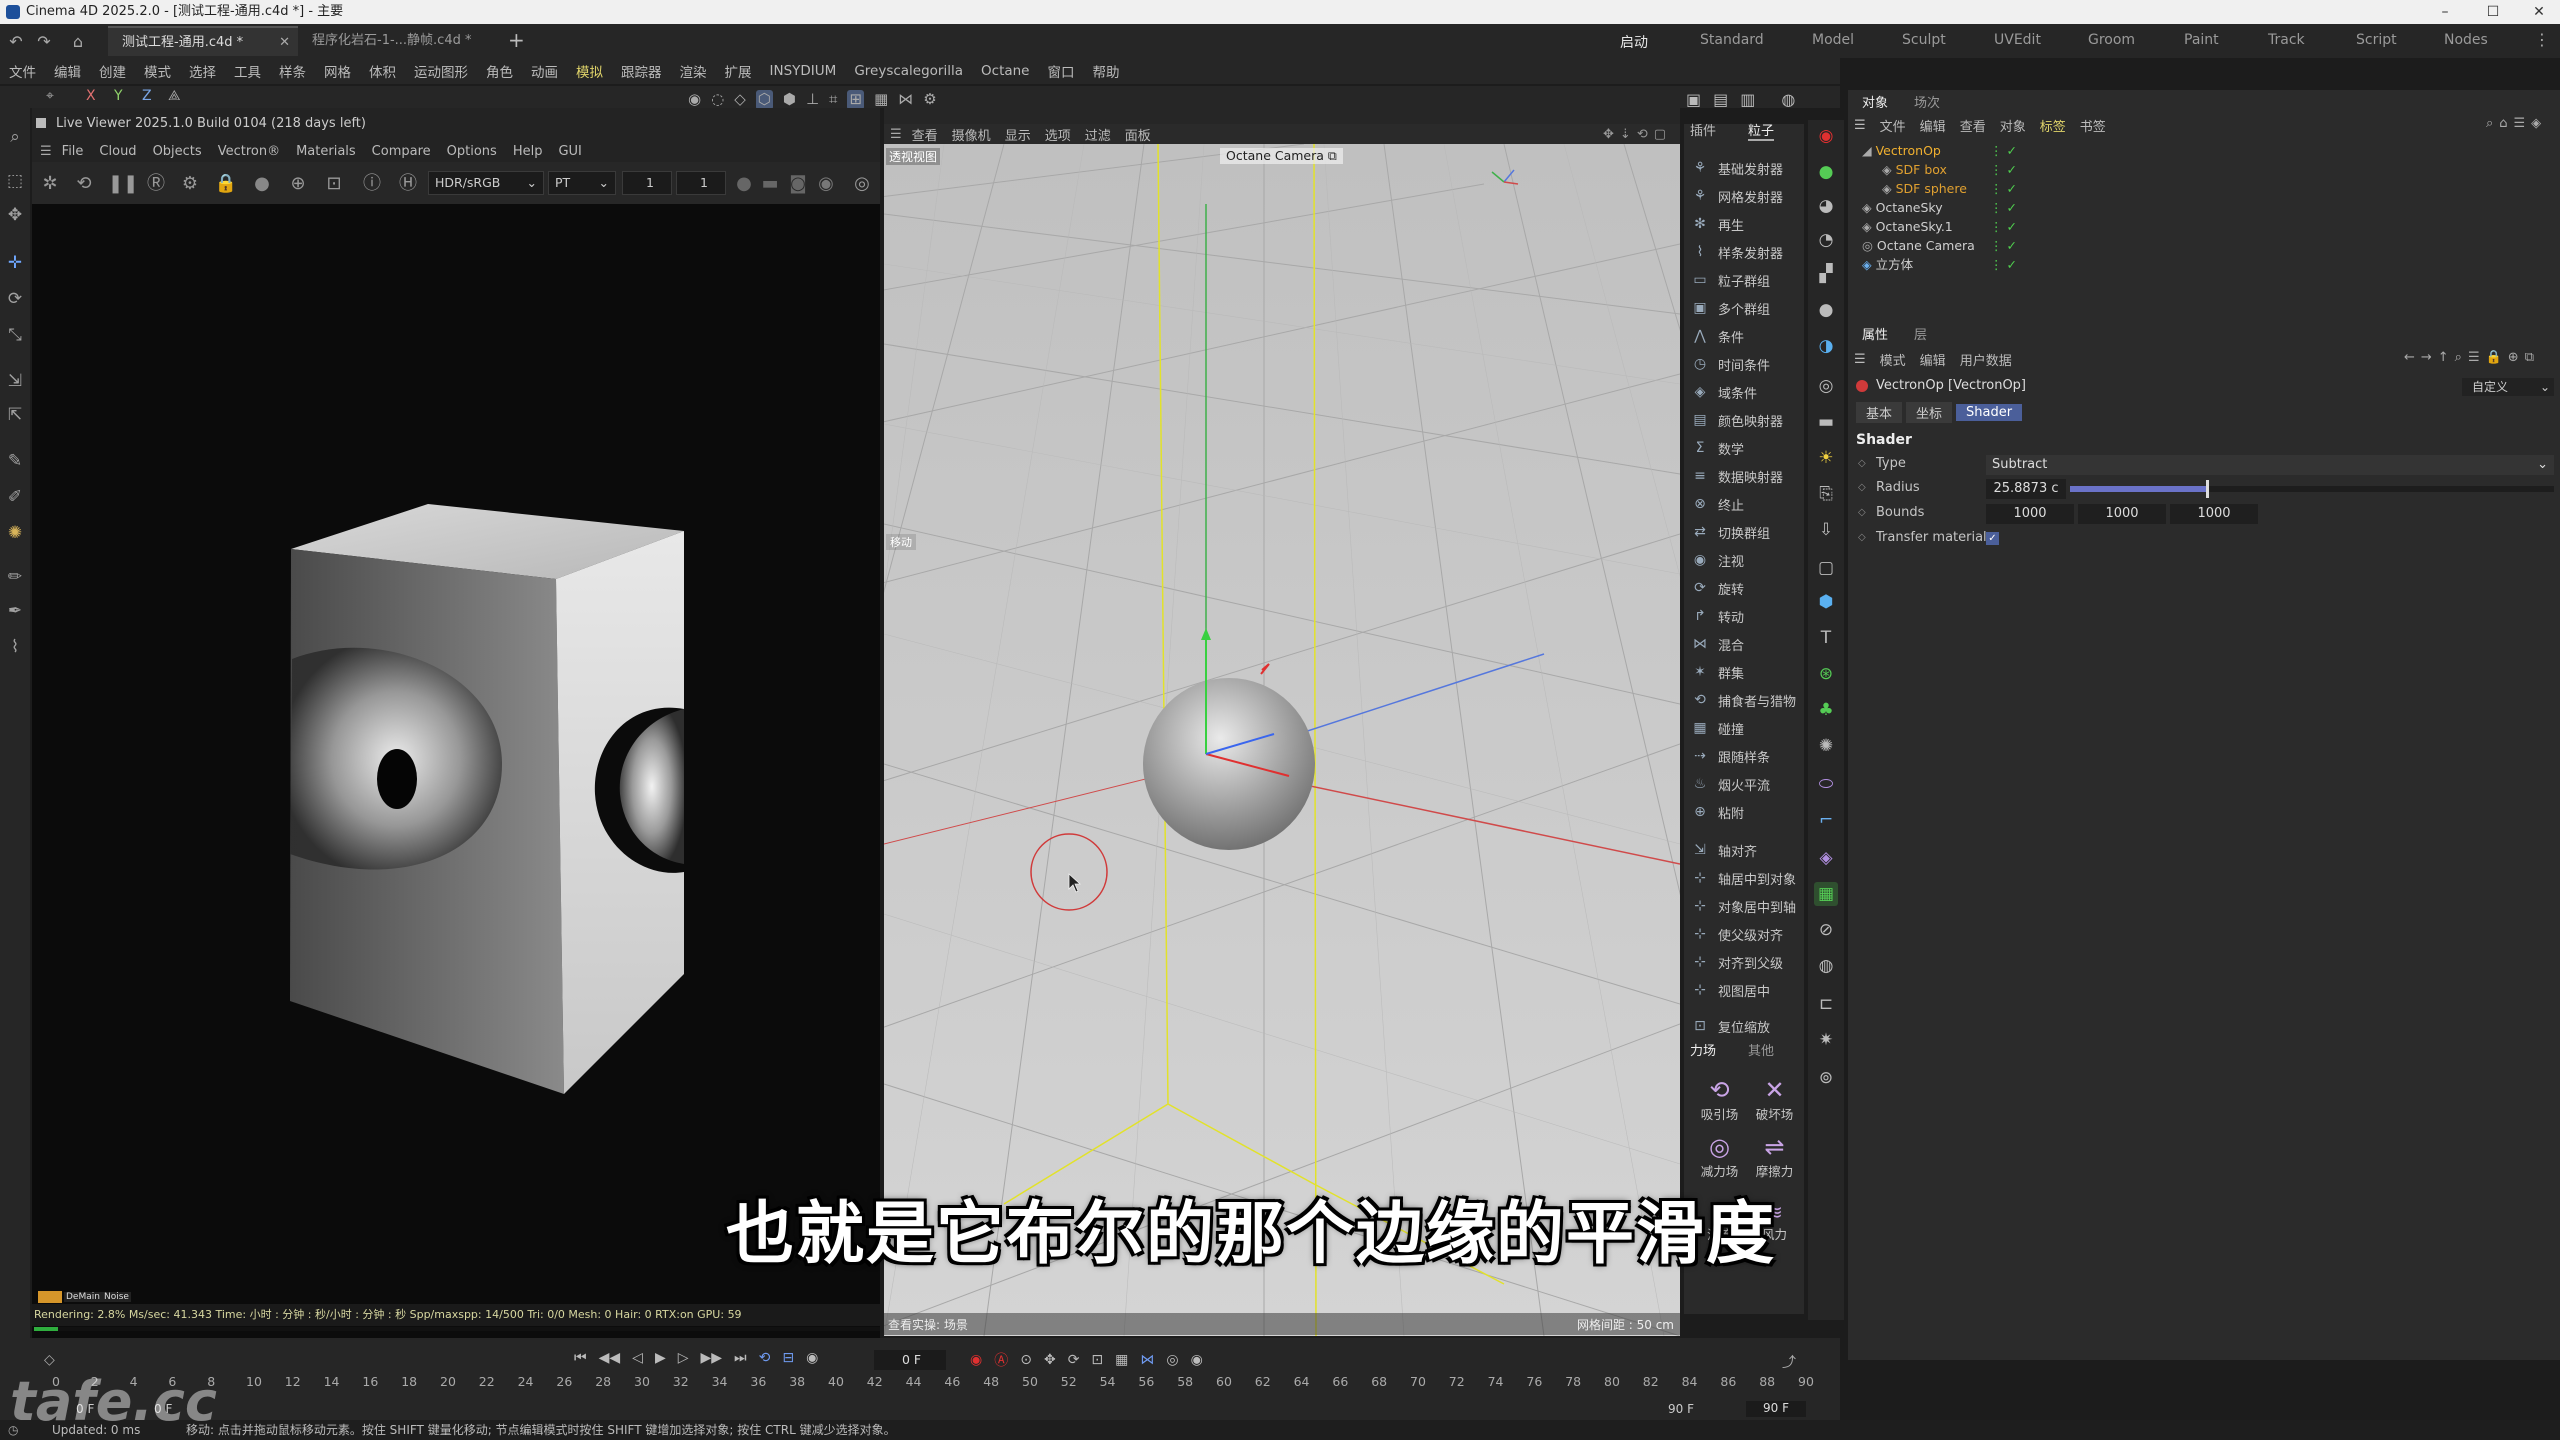 The image size is (2560, 1440). Describe the element at coordinates (1992, 265) in the screenshot. I see `object-row: ◈ 立方体 ⋮ ✓` at that location.